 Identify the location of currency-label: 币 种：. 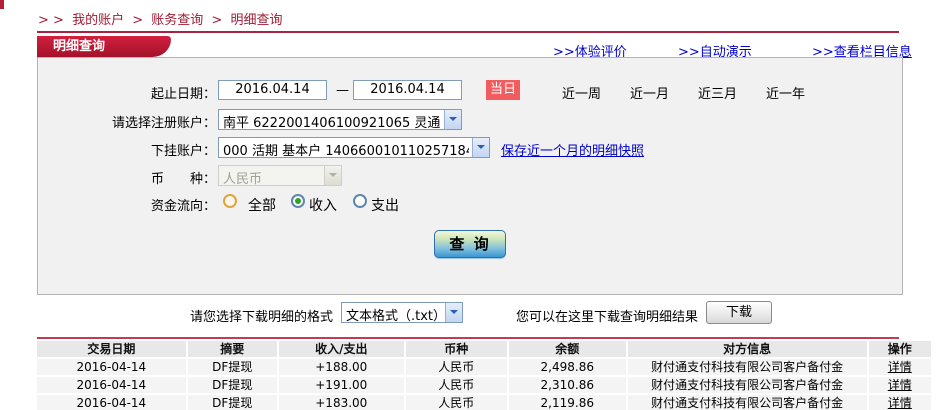
(183, 179).